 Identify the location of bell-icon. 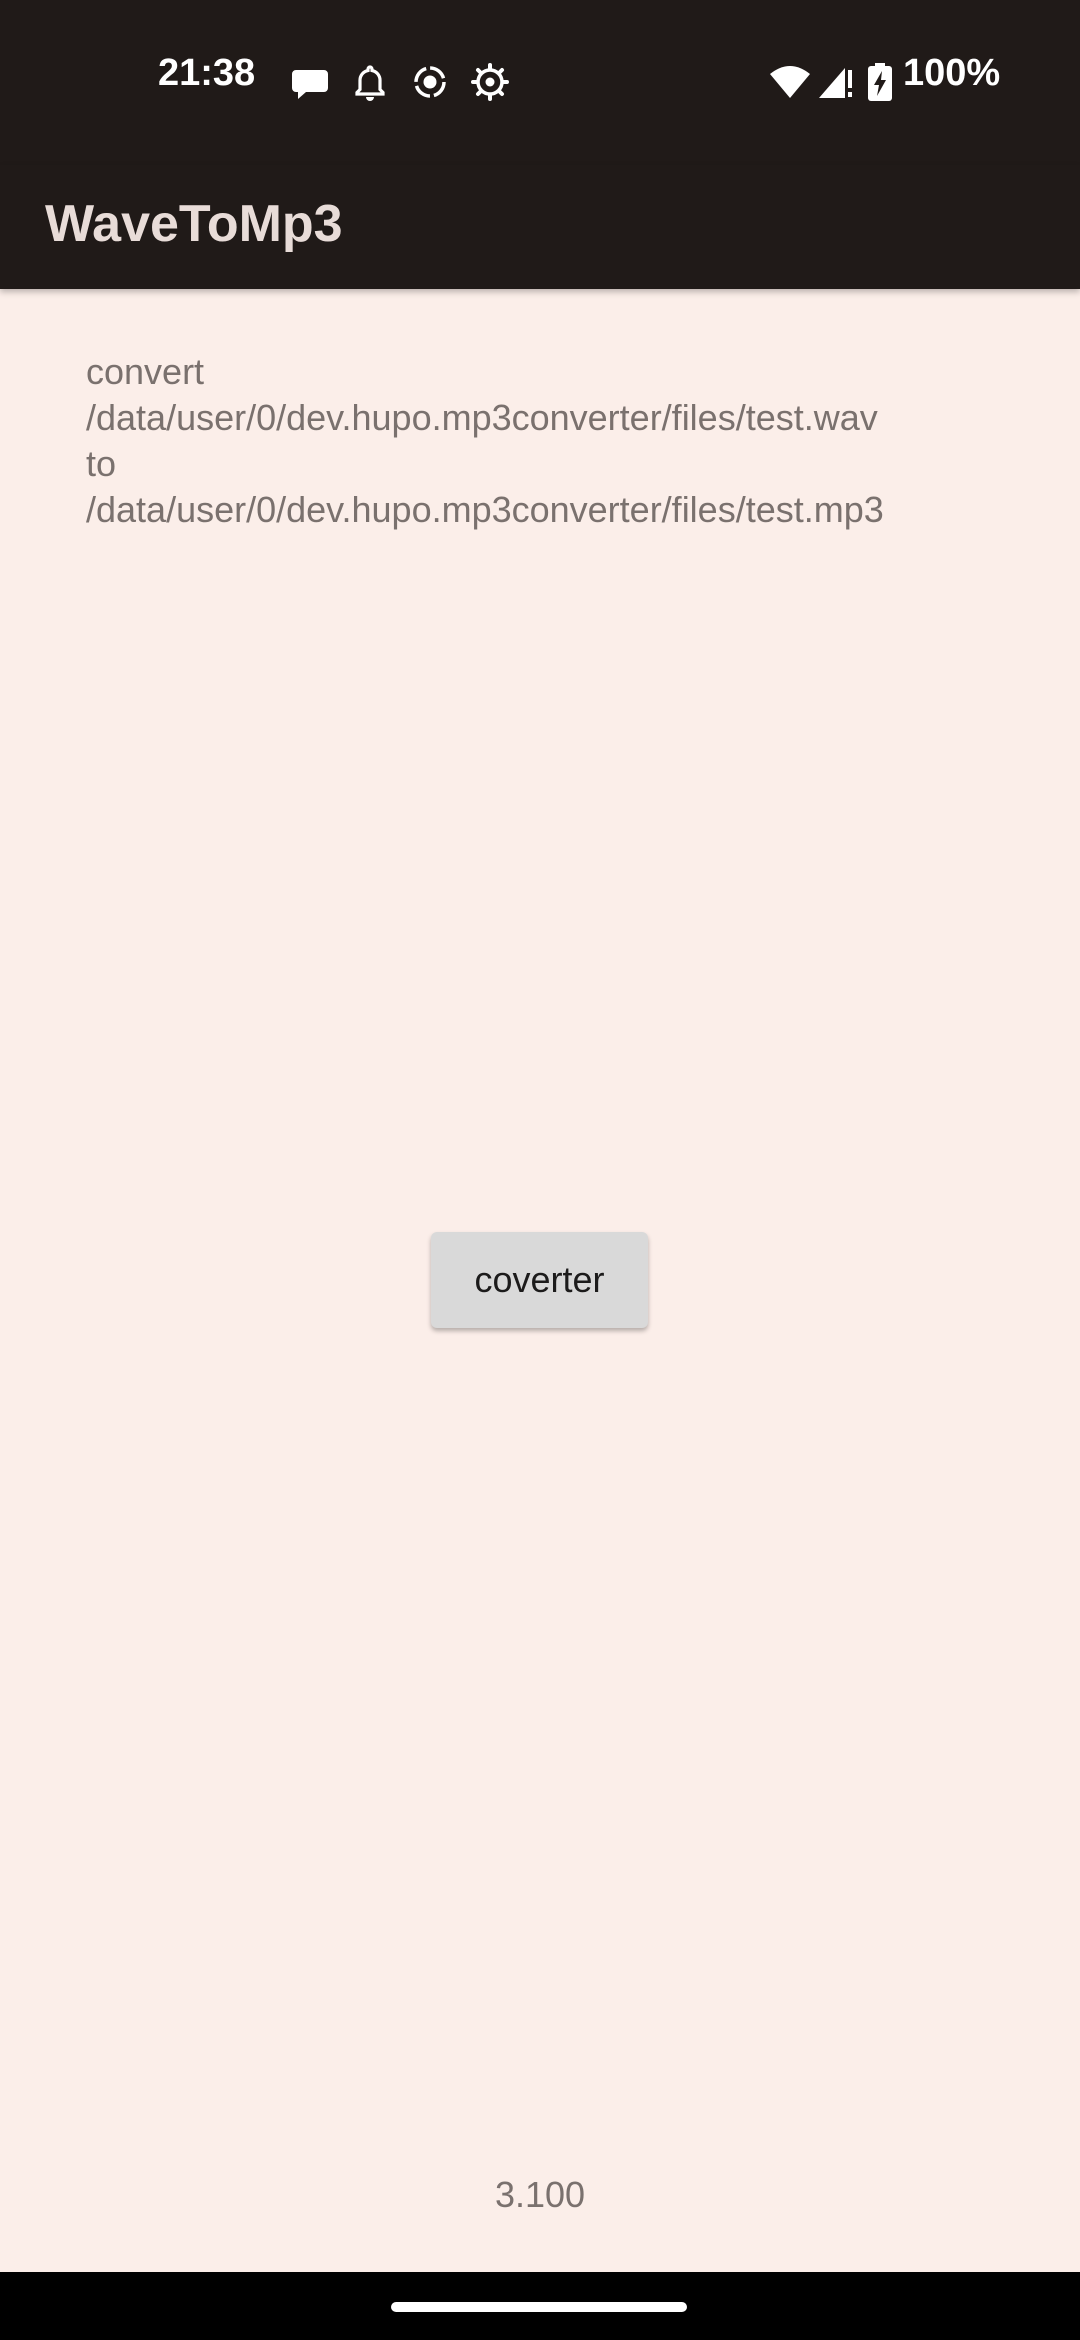
(370, 83).